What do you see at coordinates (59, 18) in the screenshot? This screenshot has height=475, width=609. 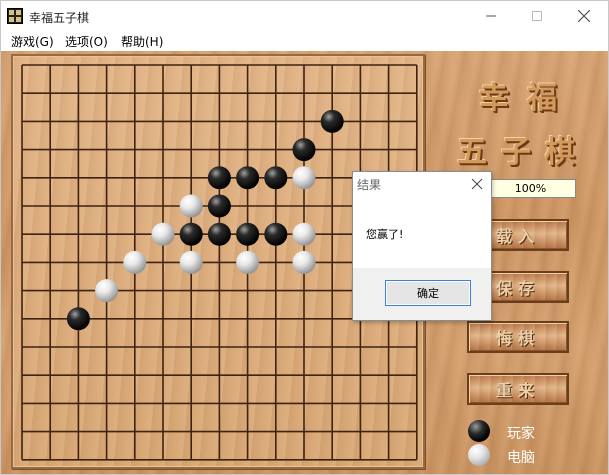 I see `window-title: 幸福五子棋` at bounding box center [59, 18].